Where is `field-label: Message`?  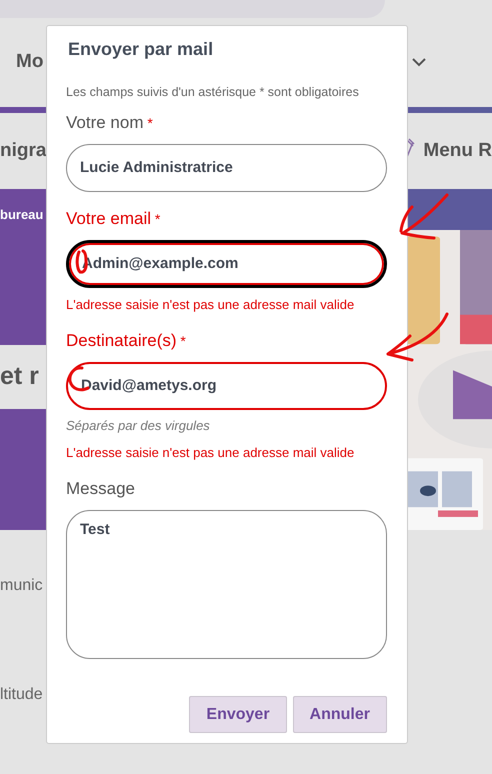
field-label: Message is located at coordinates (101, 489).